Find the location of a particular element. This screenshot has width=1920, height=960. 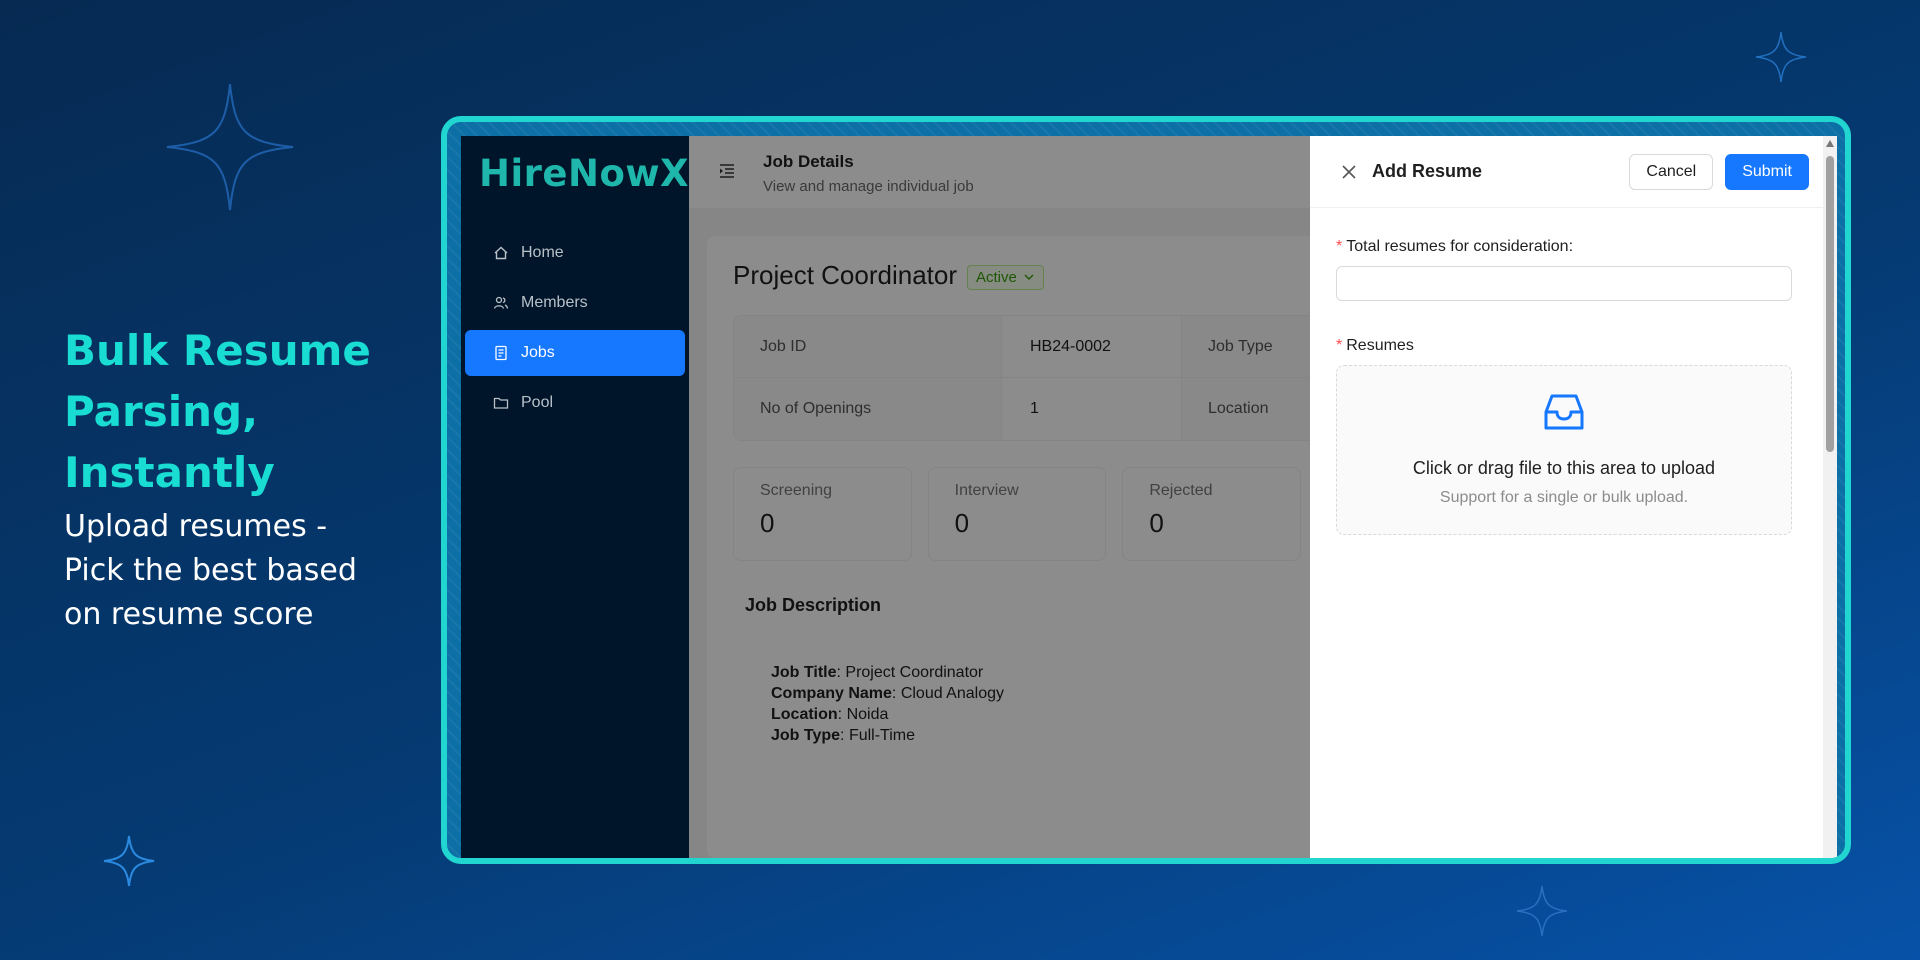

promo-title-line: Parsing, is located at coordinates (161, 411).